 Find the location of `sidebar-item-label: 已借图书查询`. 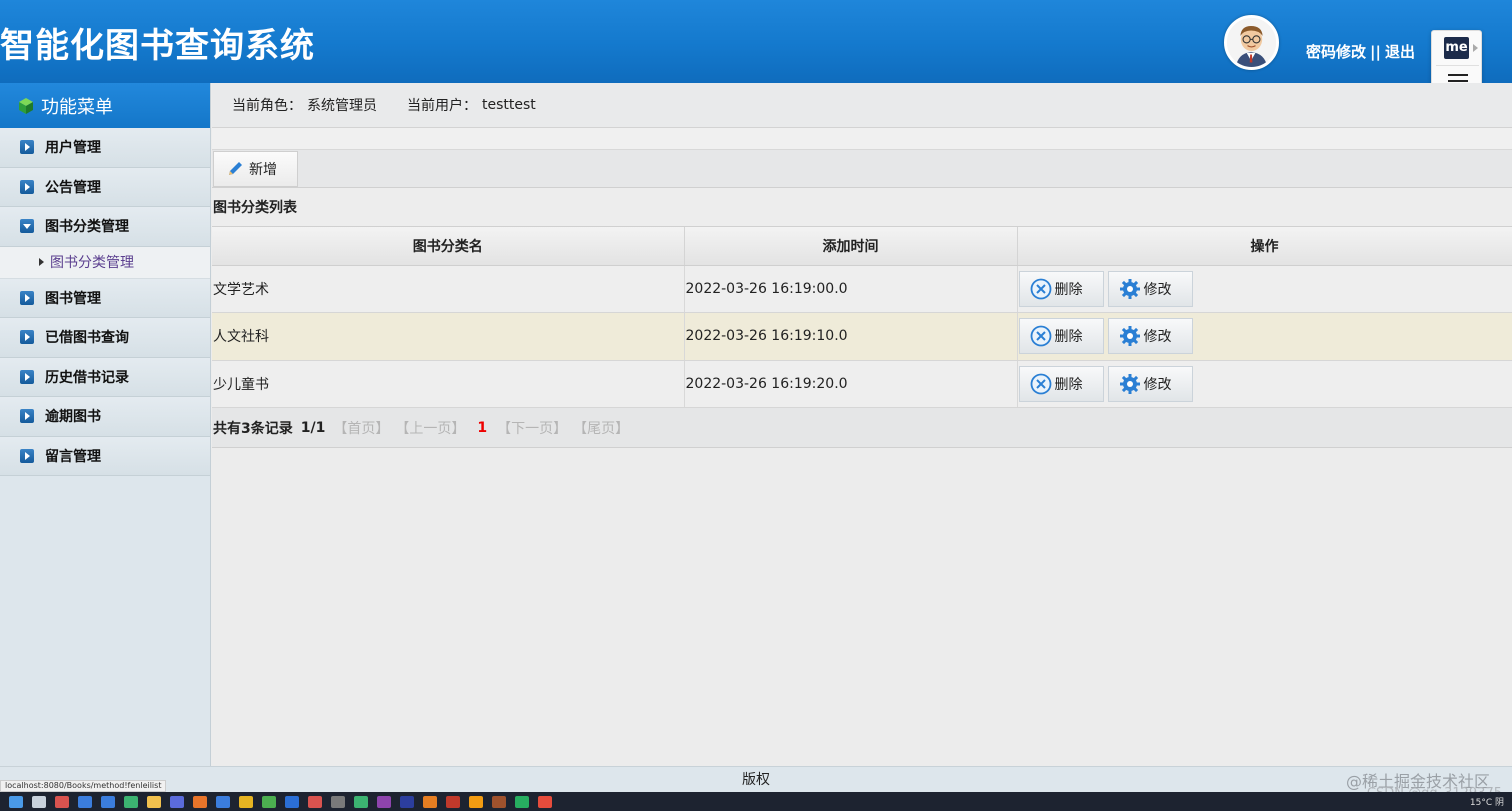

sidebar-item-label: 已借图书查询 is located at coordinates (87, 338).